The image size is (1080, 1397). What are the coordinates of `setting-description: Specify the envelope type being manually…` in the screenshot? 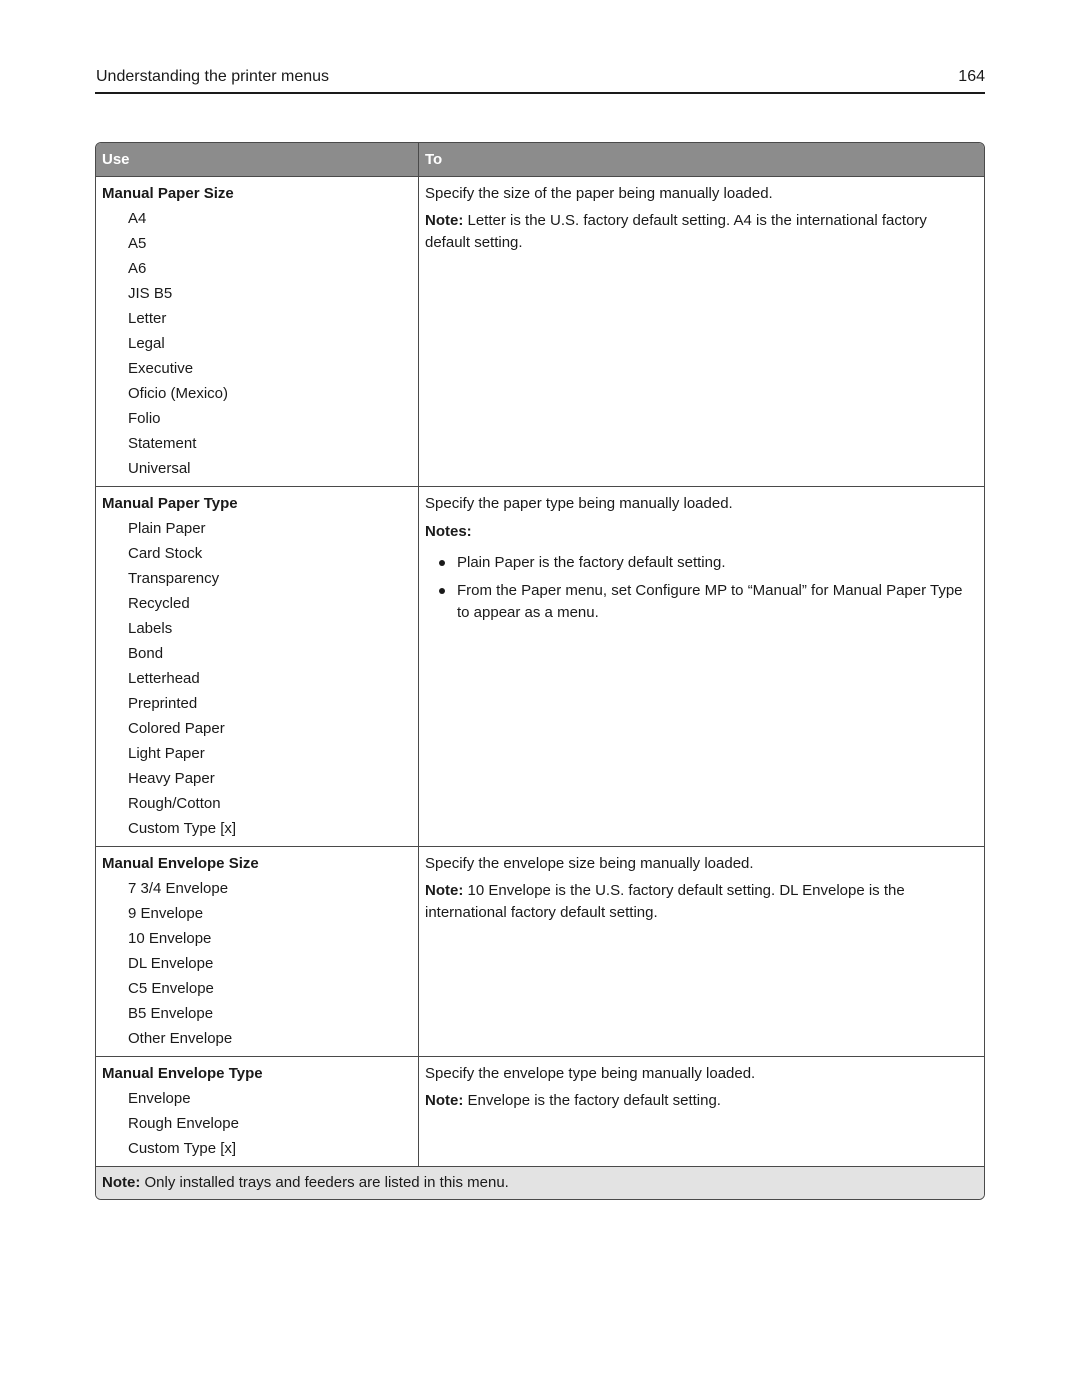 It's located at (590, 1073).